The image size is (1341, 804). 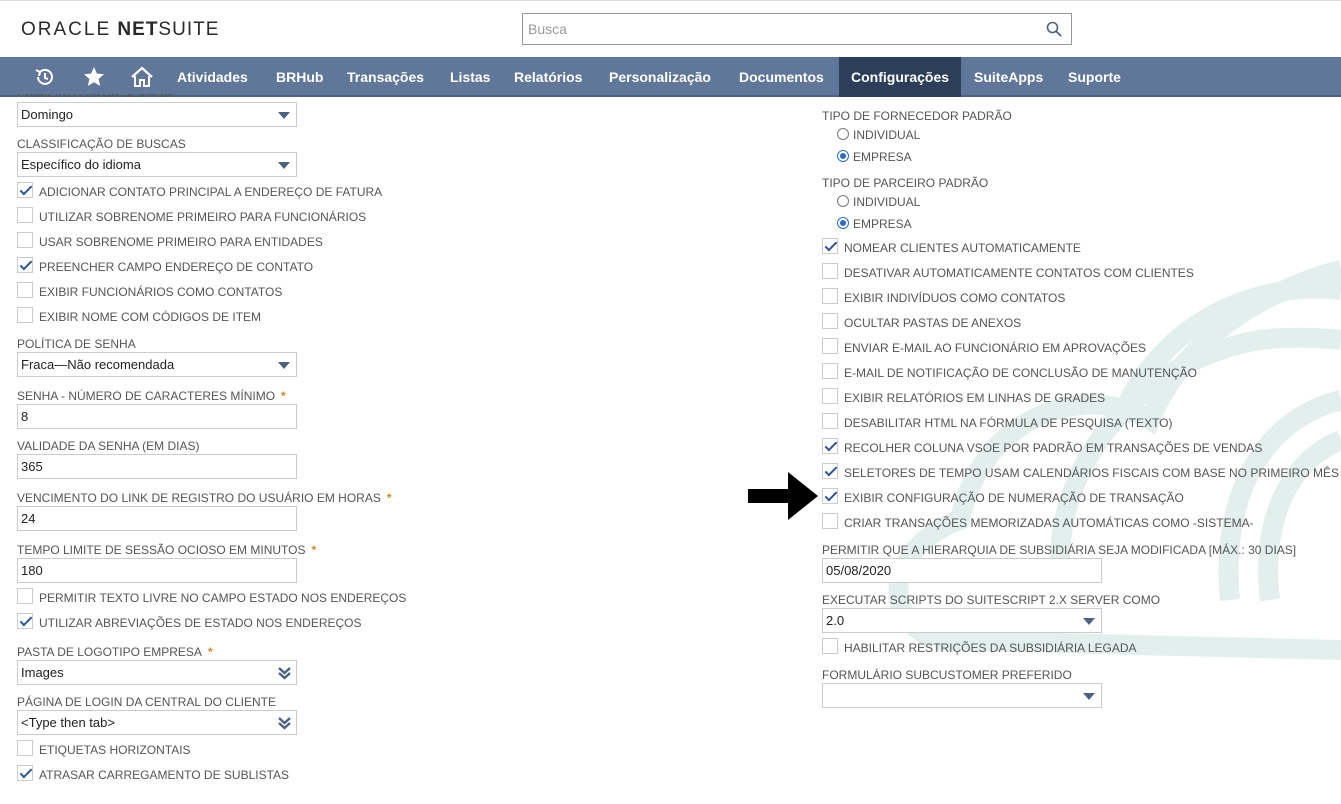 I want to click on first-day-select: Domingo, so click(x=157, y=114).